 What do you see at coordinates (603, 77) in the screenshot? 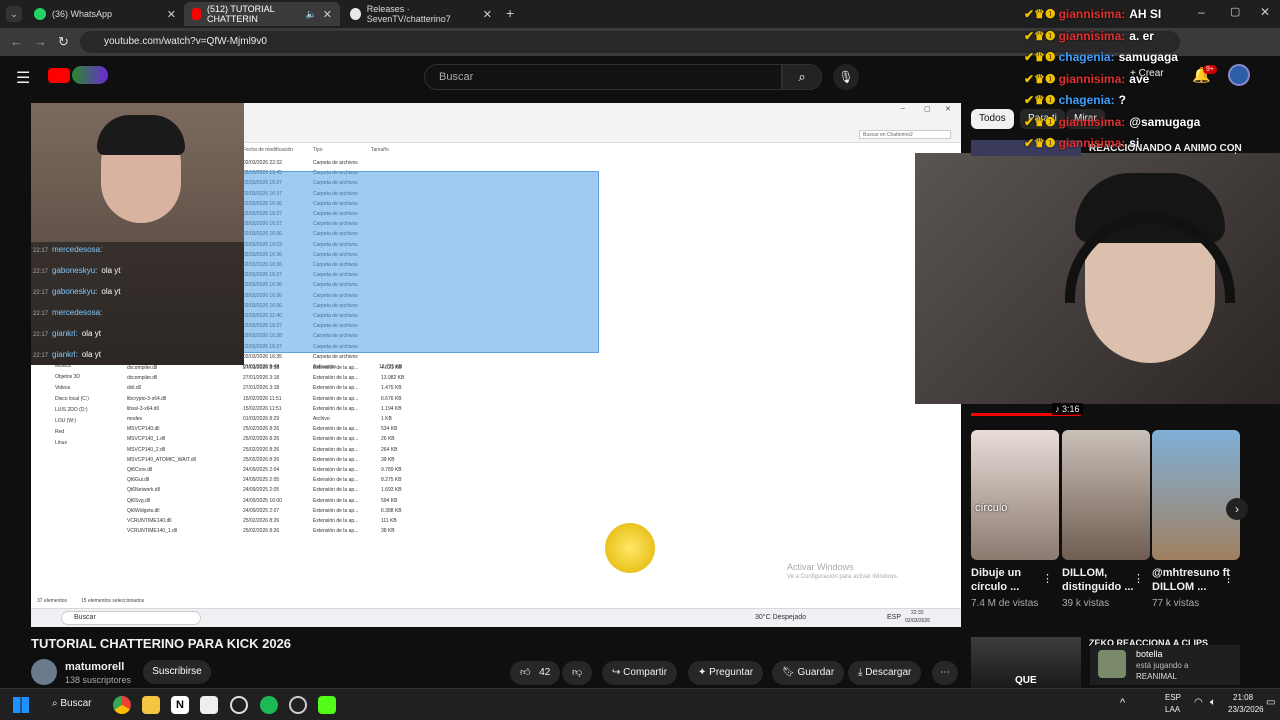
I see `search-input: Buscar` at bounding box center [603, 77].